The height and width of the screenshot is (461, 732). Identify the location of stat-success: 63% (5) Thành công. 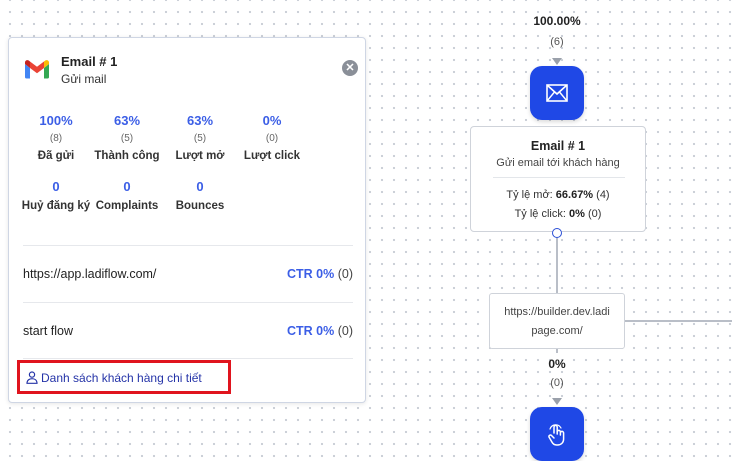
(127, 137).